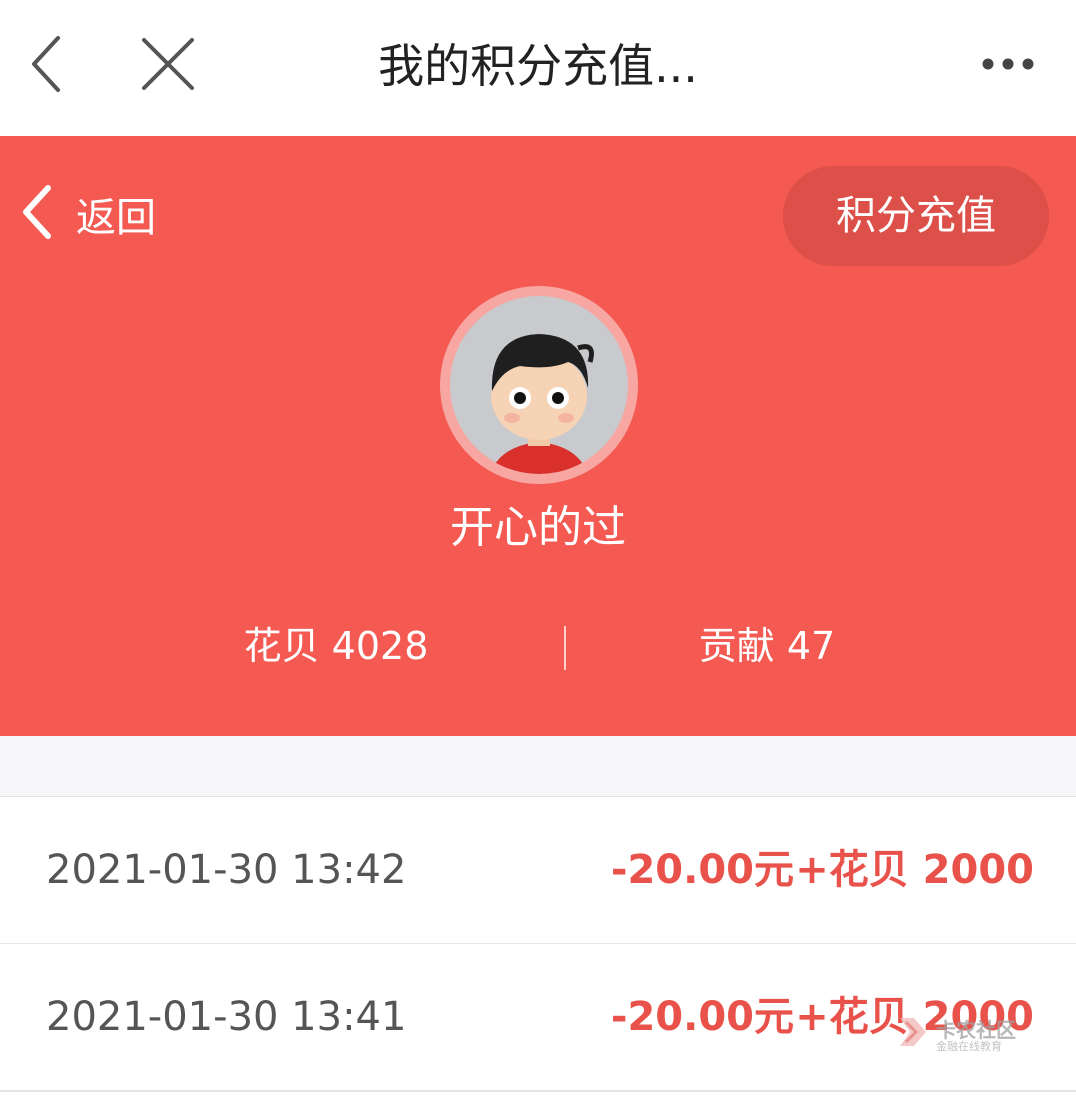  What do you see at coordinates (961, 1033) in the screenshot?
I see `watermark: 卡农社区 金融在线教育` at bounding box center [961, 1033].